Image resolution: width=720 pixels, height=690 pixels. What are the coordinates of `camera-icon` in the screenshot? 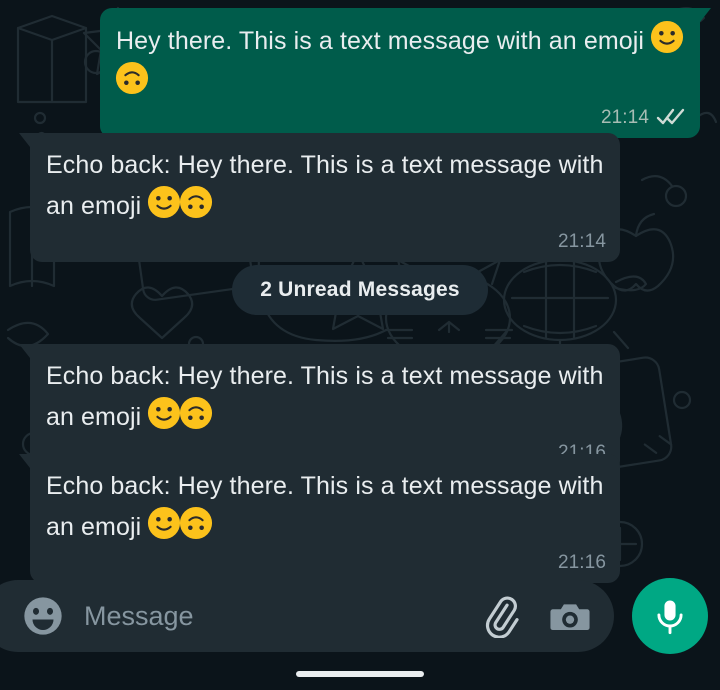 It's located at (570, 616).